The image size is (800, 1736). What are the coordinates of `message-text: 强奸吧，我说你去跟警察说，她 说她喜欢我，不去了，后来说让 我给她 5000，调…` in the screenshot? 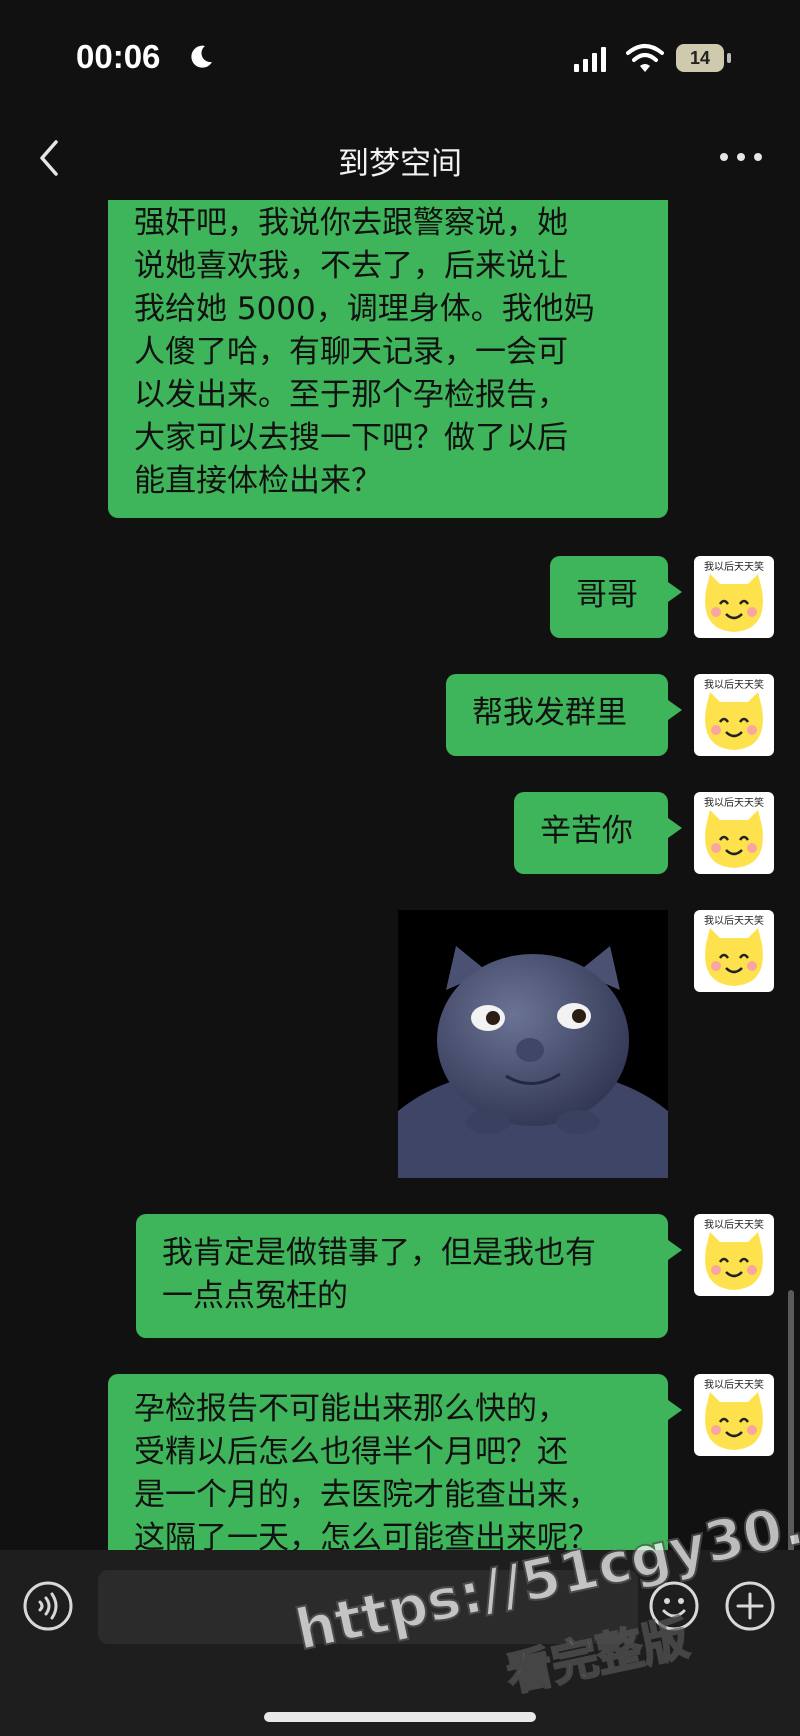 It's located at (364, 352).